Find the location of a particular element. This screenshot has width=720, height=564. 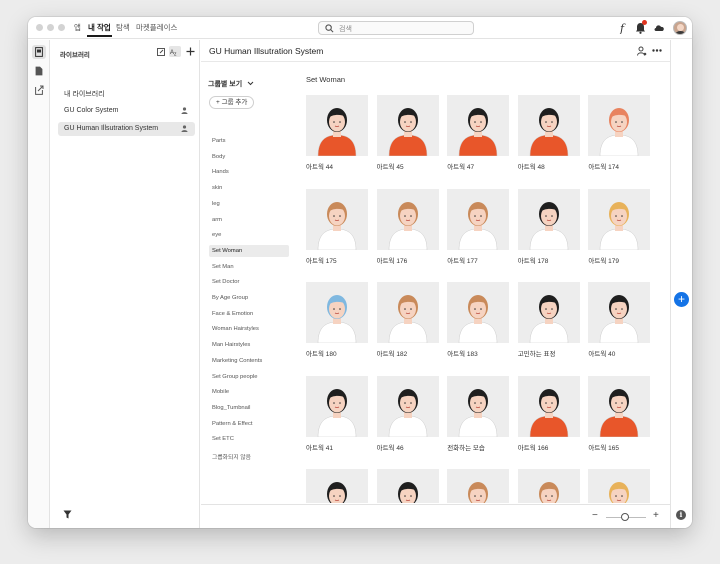

group-item: Marketing Contents is located at coordinates (249, 361).